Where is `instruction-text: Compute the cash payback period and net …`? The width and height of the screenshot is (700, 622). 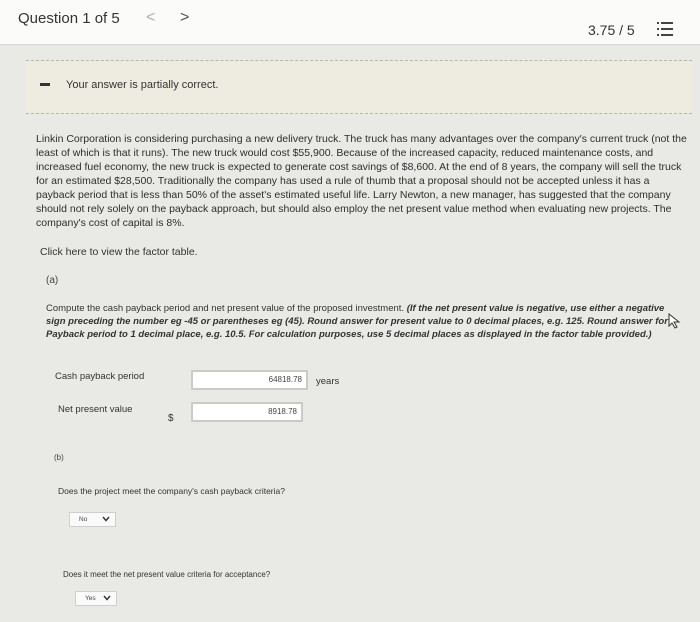 instruction-text: Compute the cash payback period and net … is located at coordinates (226, 308).